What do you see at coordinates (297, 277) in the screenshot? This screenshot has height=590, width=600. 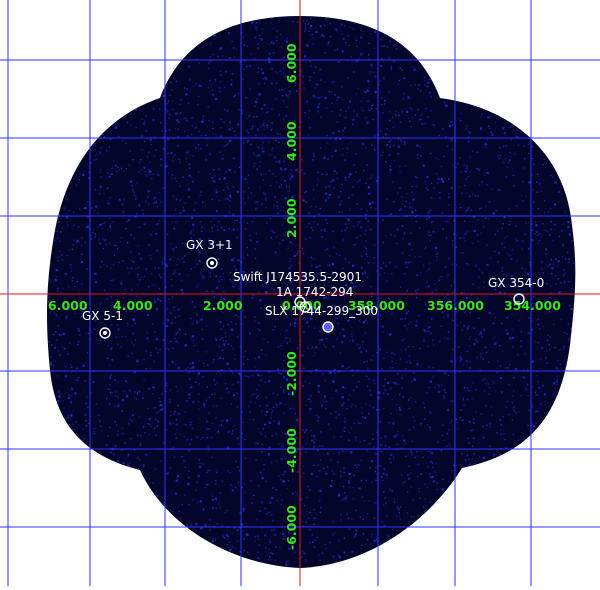 I see `source-label-swift-j174535: Swift J174535.5-2901` at bounding box center [297, 277].